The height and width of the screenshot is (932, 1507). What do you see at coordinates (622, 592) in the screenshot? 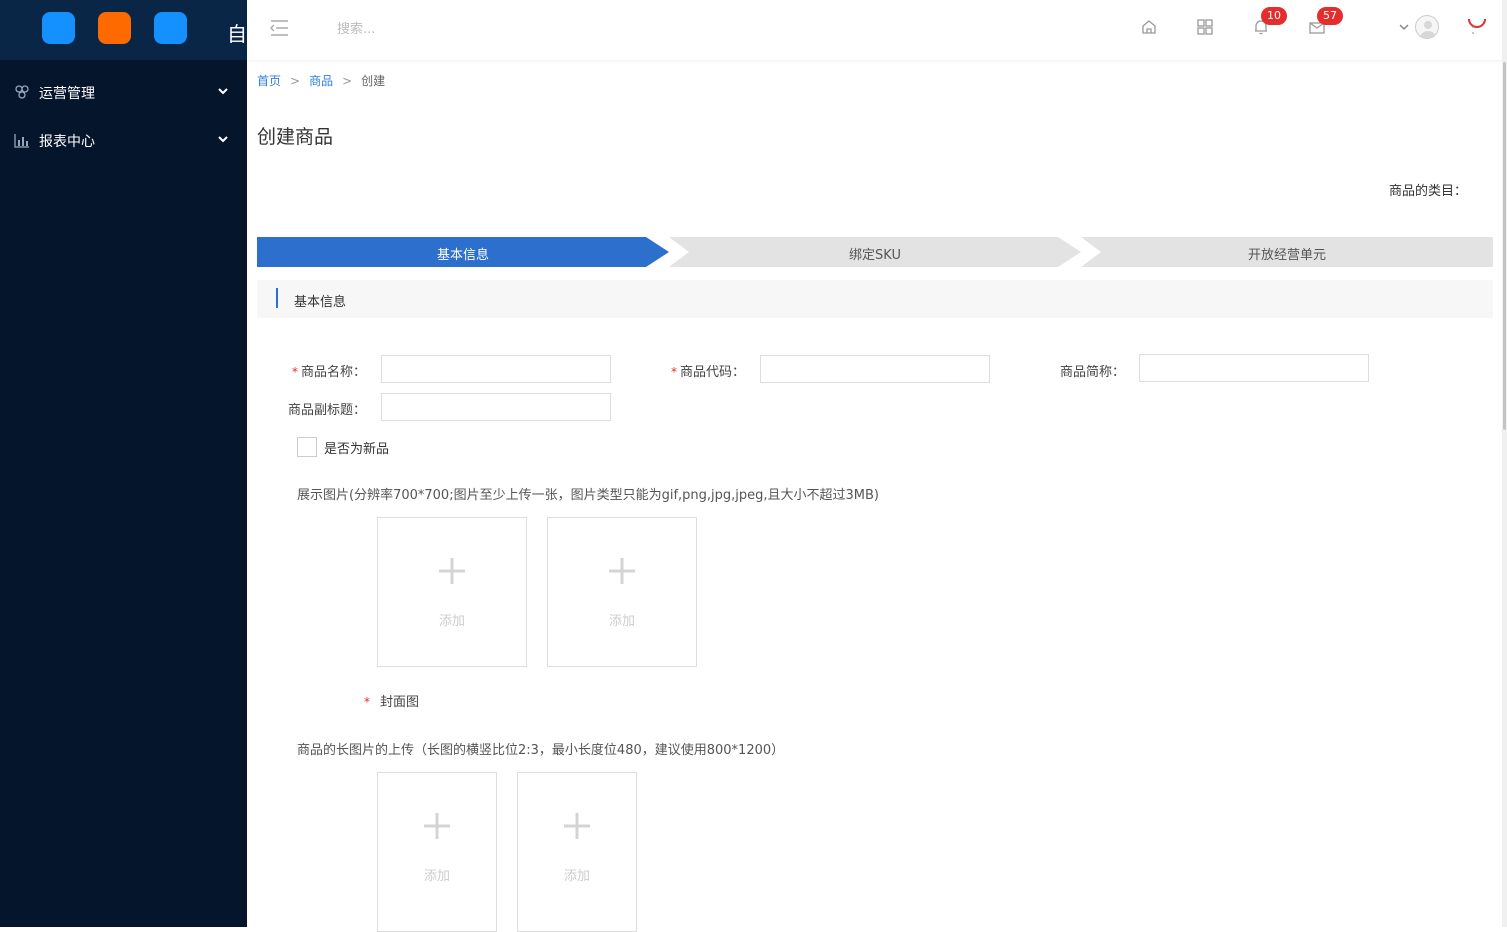
I see `display-image-upload-2: 添加` at bounding box center [622, 592].